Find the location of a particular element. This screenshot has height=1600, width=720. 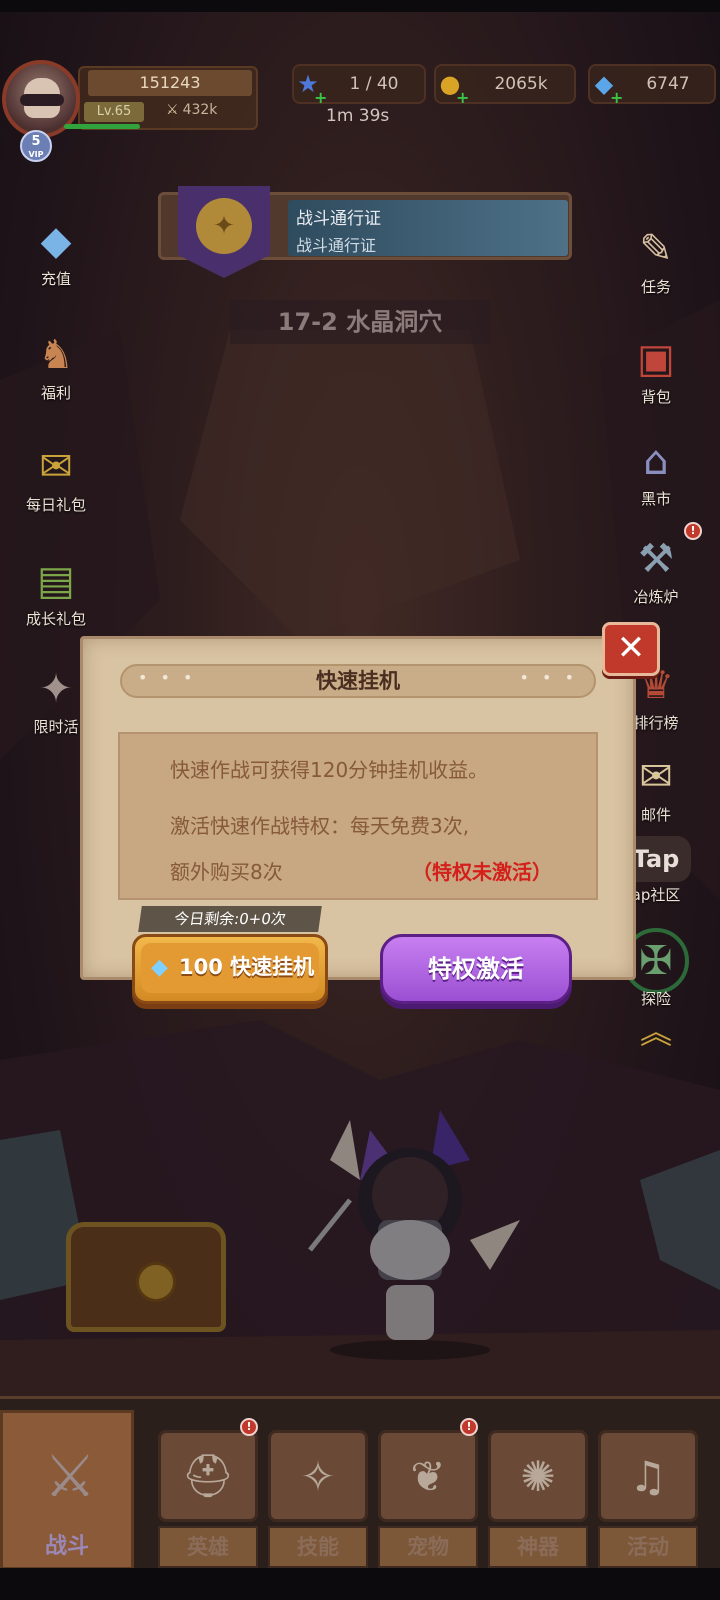

side-label: 背包 is located at coordinates (655, 397).